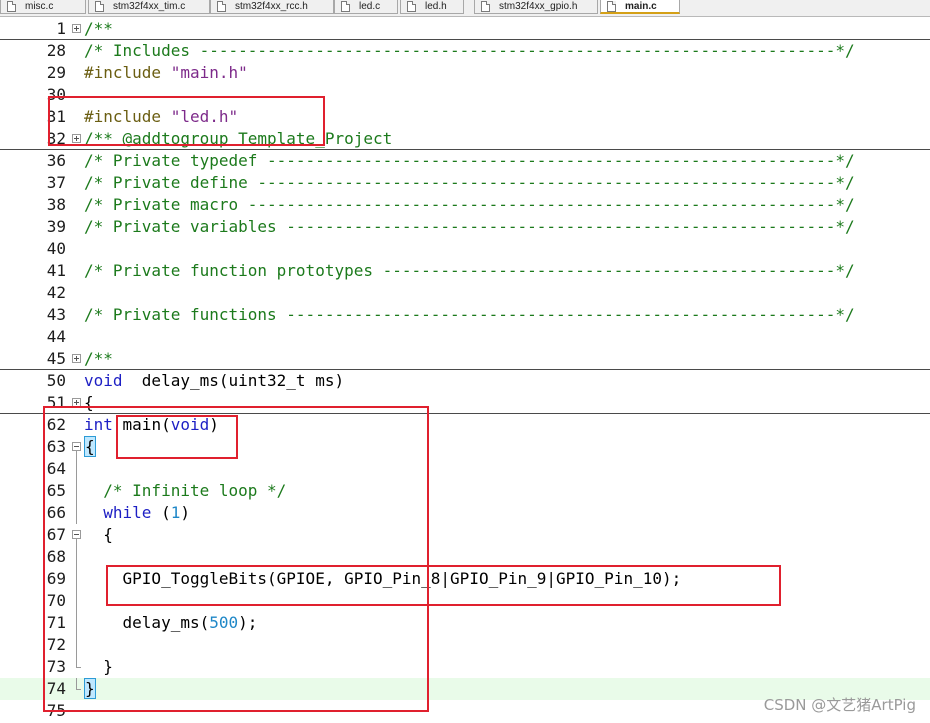 The width and height of the screenshot is (930, 723). I want to click on tab-misc-c: misc.c, so click(43, 7).